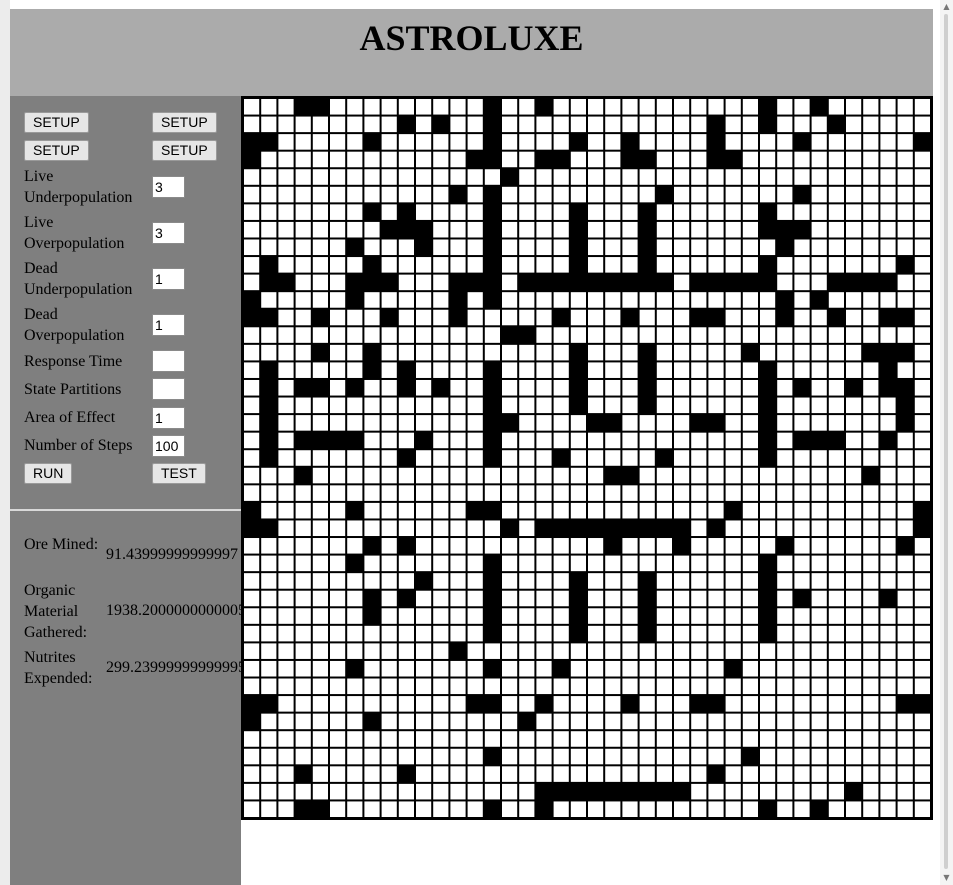  I want to click on setup-button-3: SETUP, so click(56, 150).